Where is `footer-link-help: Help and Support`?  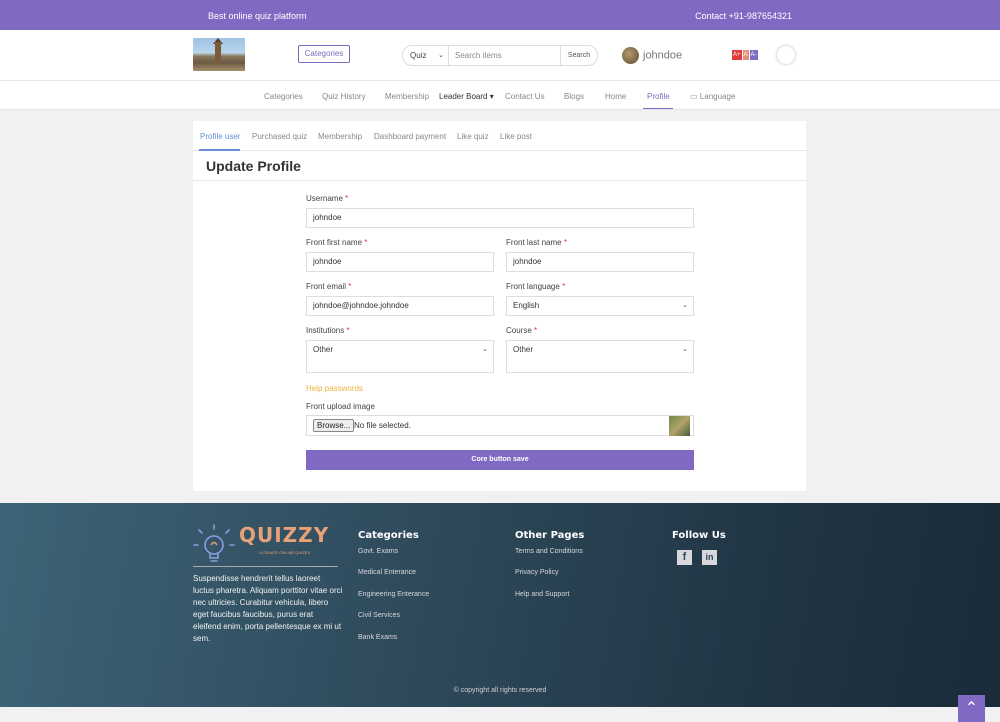
footer-link-help: Help and Support is located at coordinates (542, 594).